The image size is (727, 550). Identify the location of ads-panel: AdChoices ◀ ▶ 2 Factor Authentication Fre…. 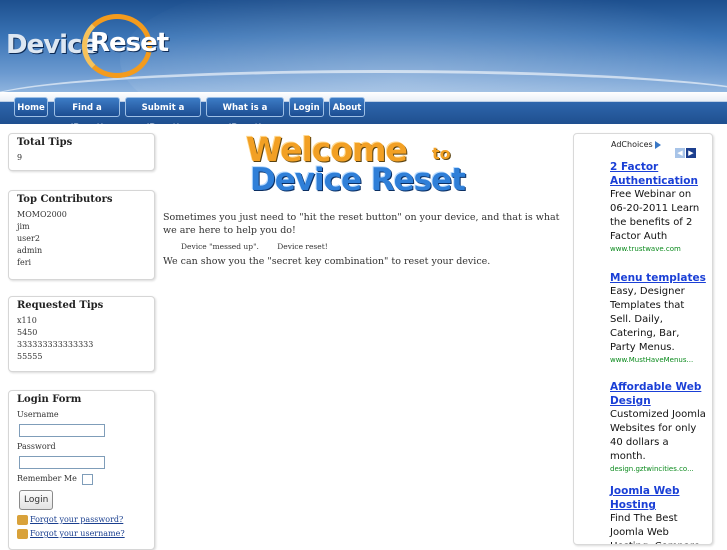
(643, 339).